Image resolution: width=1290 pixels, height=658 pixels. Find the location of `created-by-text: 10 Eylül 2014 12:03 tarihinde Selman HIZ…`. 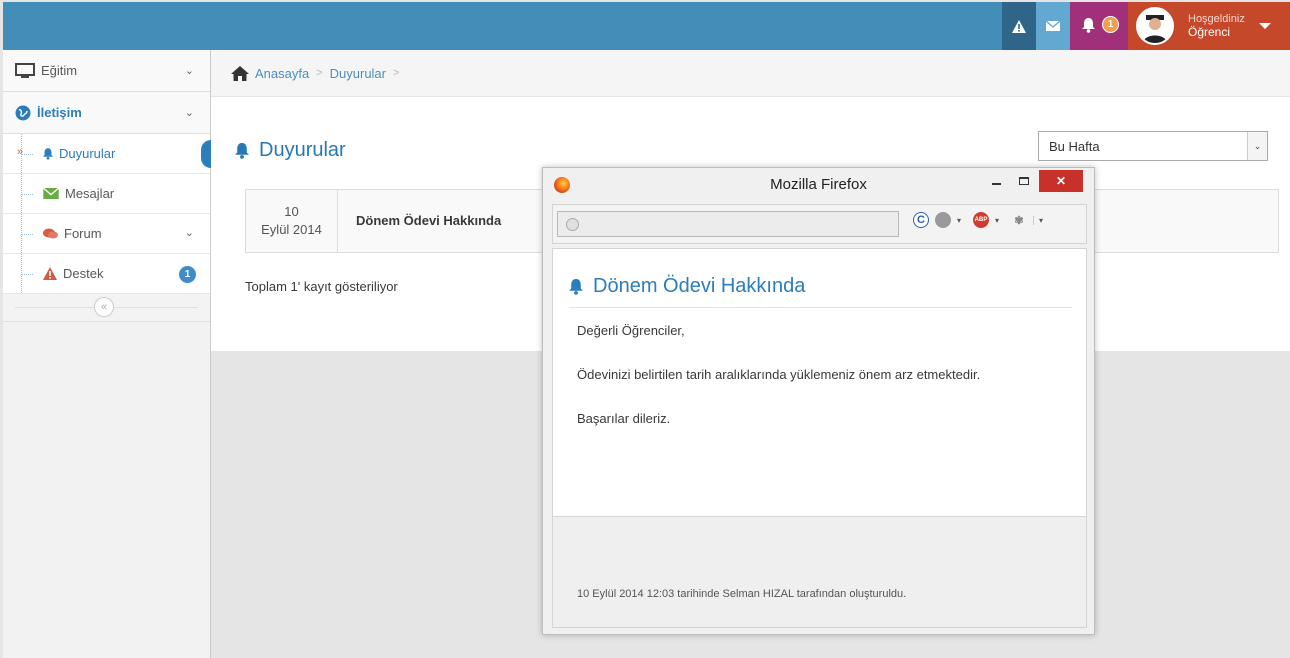

created-by-text: 10 Eylül 2014 12:03 tarihinde Selman HIZ… is located at coordinates (742, 594).